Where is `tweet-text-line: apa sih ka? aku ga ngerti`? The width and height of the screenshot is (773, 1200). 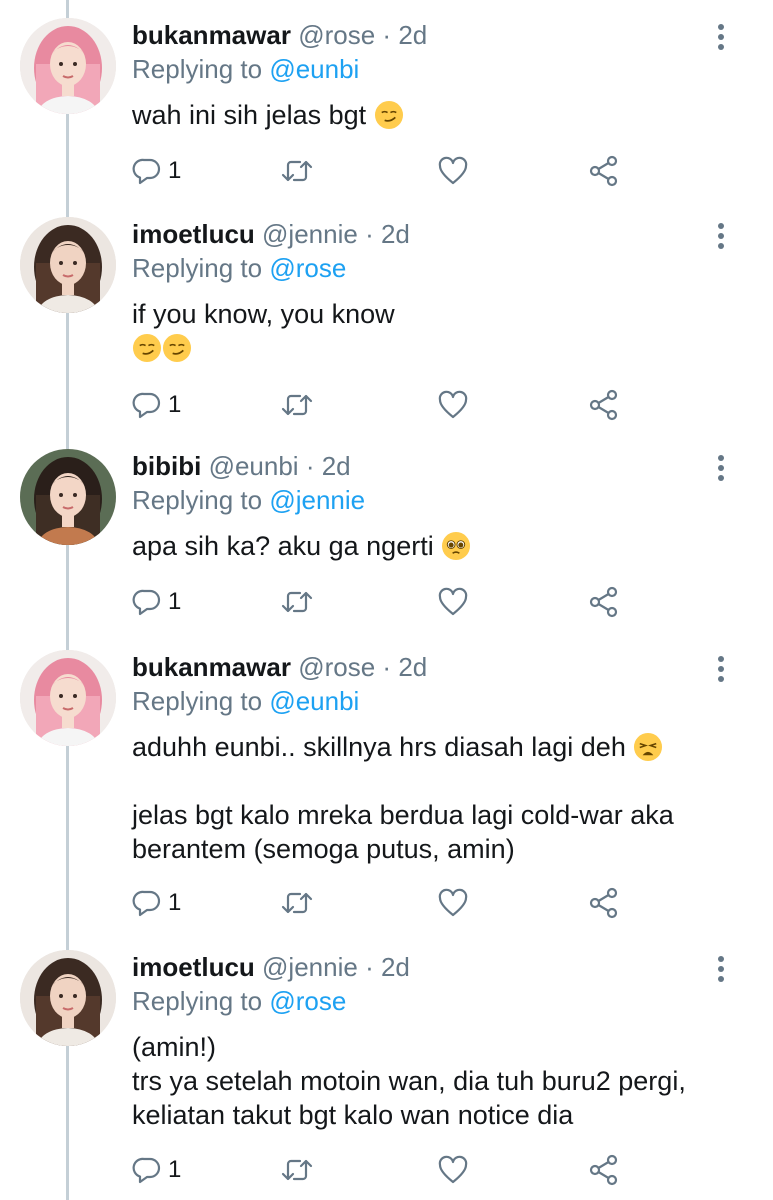
tweet-text-line: apa sih ka? aku ga ngerti is located at coordinates (432, 546).